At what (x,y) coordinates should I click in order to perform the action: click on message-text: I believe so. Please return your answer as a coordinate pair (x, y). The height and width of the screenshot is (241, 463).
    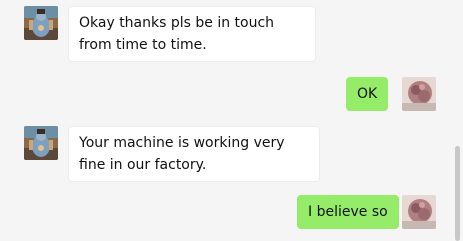
    Looking at the image, I should click on (348, 212).